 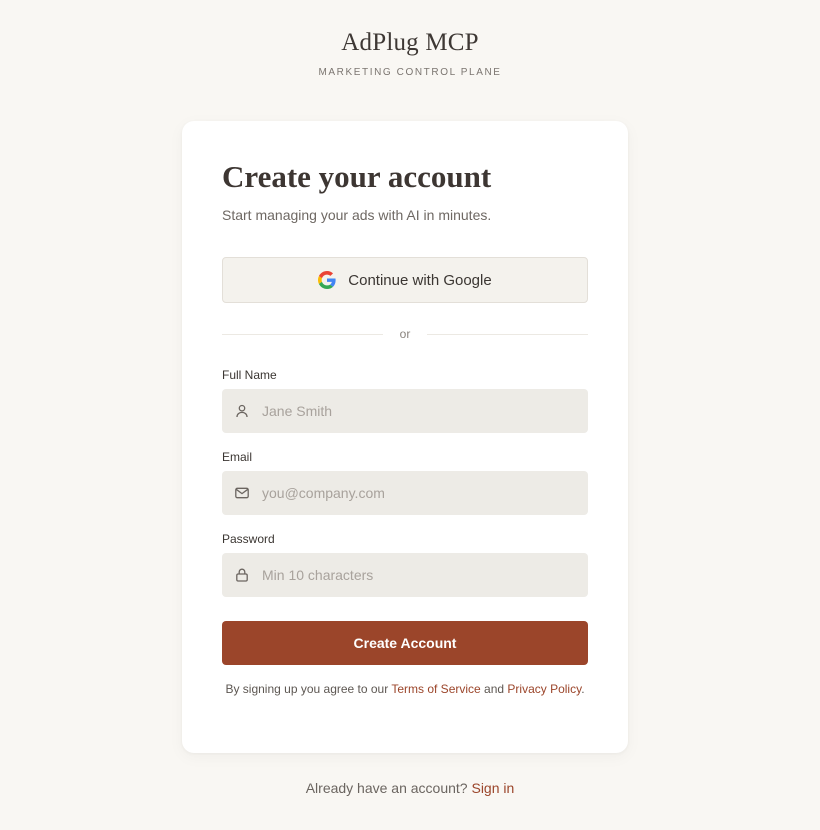 What do you see at coordinates (248, 539) in the screenshot?
I see `password-label: Password` at bounding box center [248, 539].